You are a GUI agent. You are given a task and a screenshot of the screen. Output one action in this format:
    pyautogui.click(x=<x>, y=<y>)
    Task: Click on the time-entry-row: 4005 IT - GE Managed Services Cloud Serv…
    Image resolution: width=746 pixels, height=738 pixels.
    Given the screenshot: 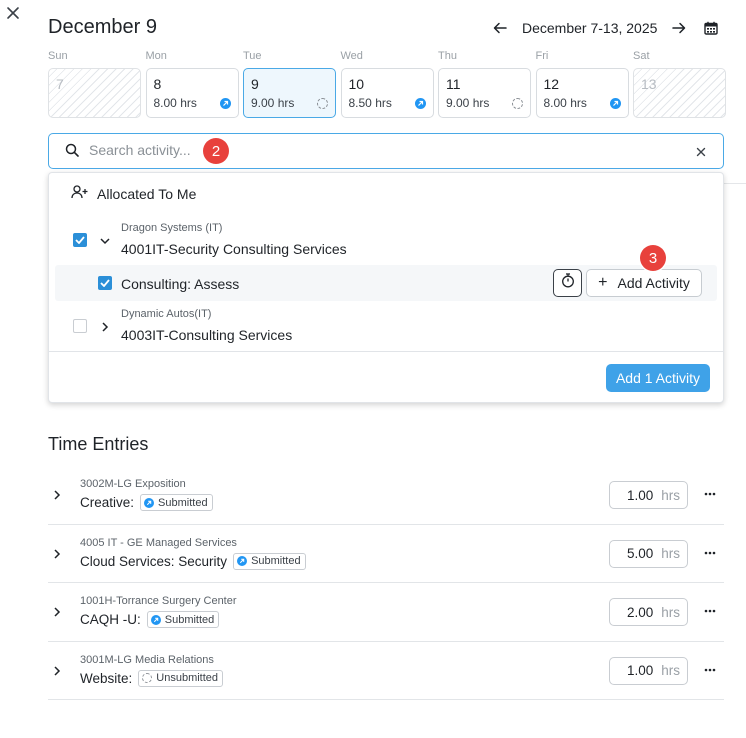 What is the action you would take?
    pyautogui.click(x=386, y=554)
    